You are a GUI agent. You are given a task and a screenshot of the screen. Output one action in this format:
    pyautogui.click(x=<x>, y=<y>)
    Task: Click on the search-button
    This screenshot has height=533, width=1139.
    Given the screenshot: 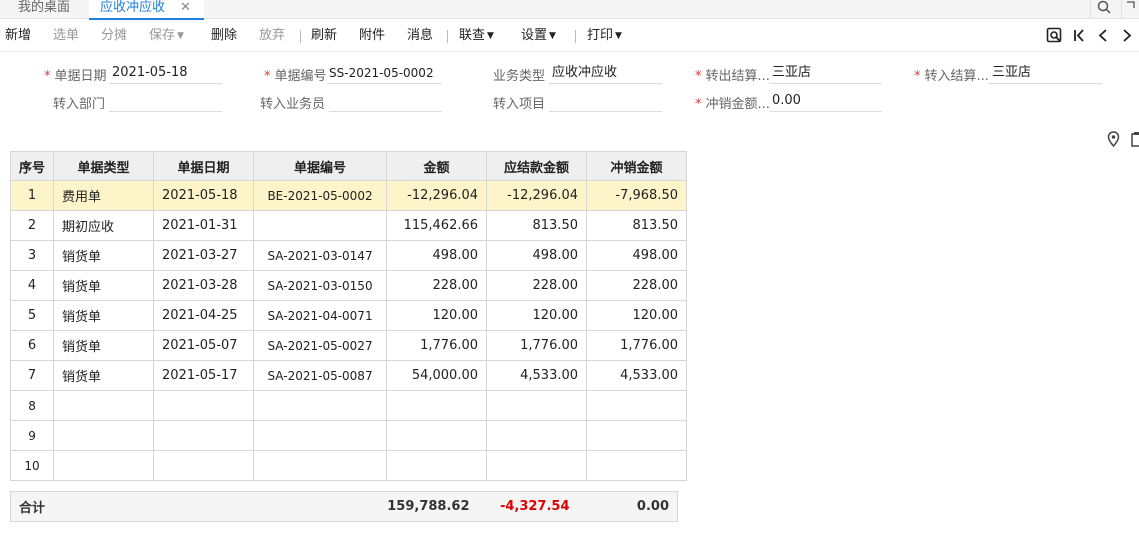 What is the action you would take?
    pyautogui.click(x=1103, y=9)
    